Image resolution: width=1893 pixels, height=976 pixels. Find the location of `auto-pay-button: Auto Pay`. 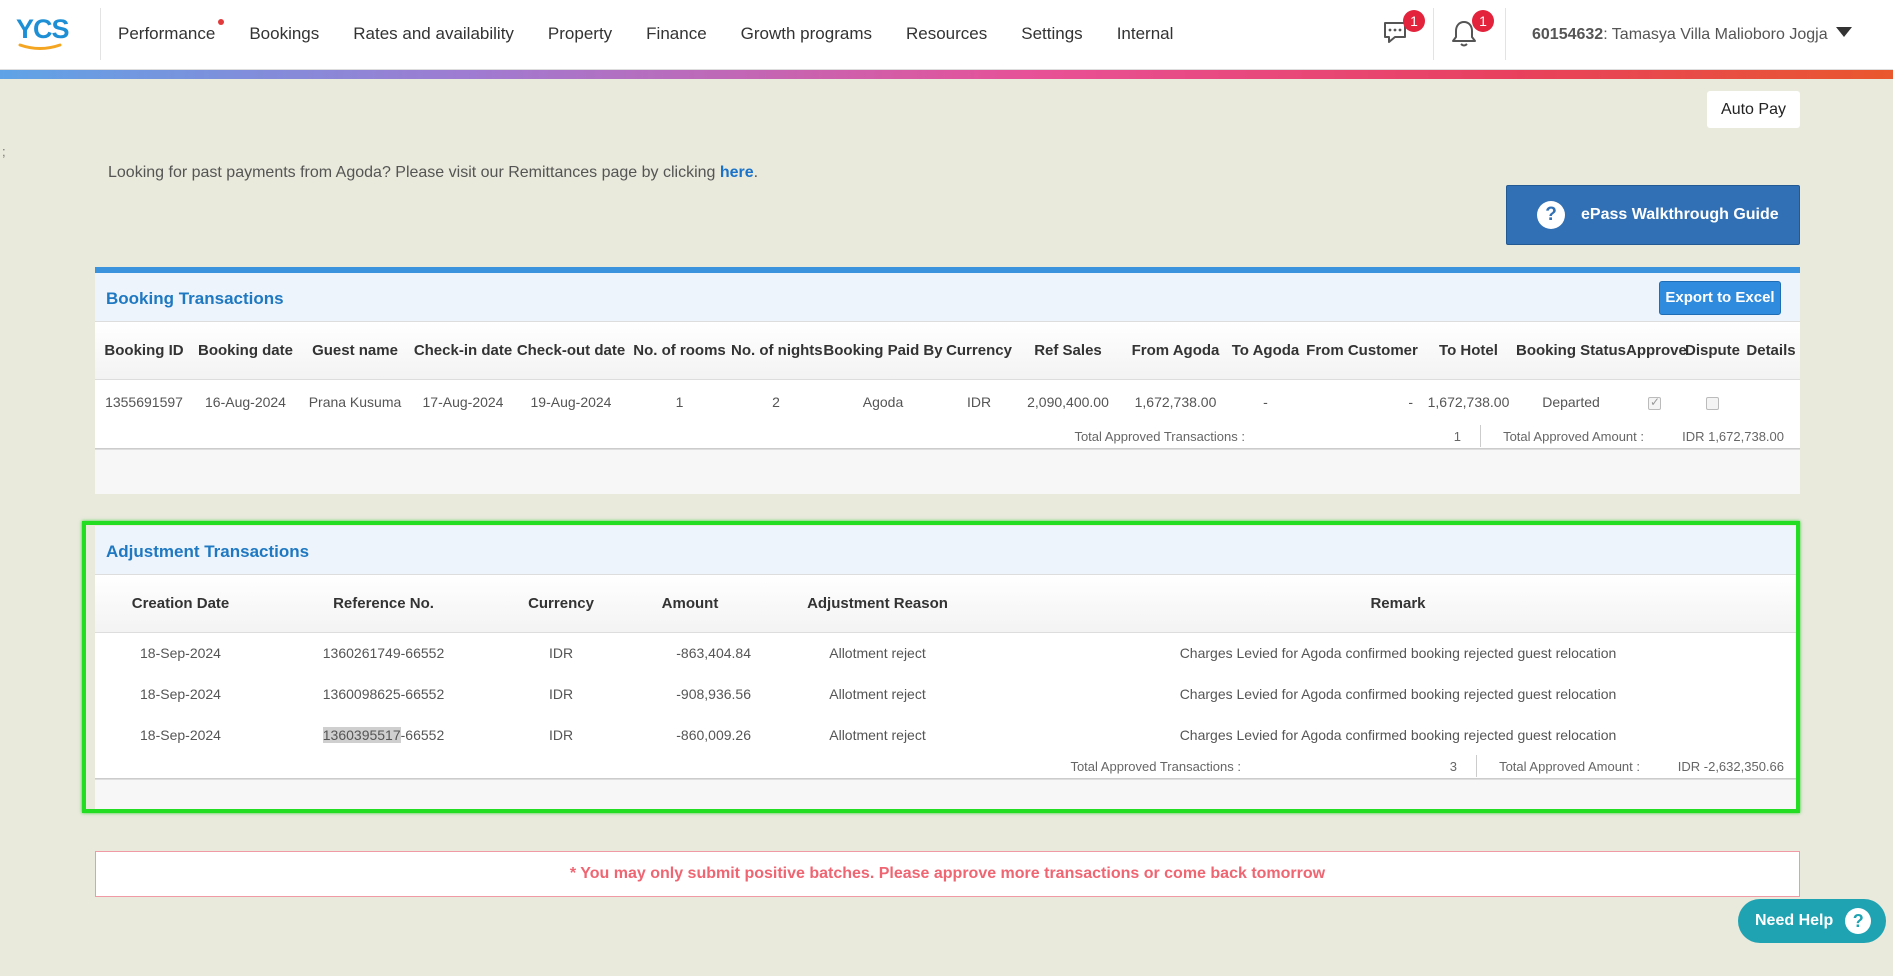

auto-pay-button: Auto Pay is located at coordinates (1753, 109).